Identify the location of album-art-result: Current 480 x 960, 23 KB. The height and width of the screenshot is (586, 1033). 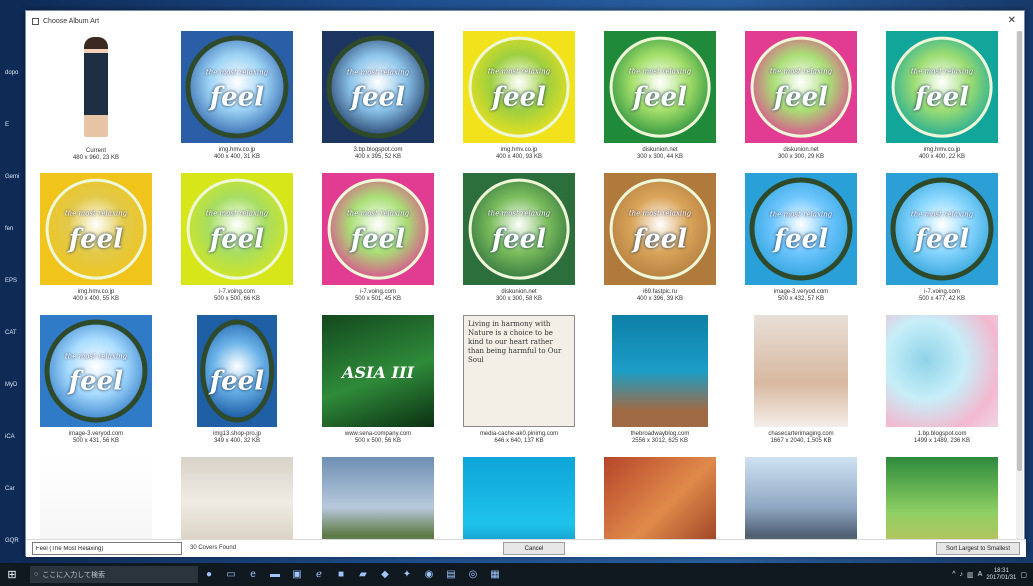
(96, 96).